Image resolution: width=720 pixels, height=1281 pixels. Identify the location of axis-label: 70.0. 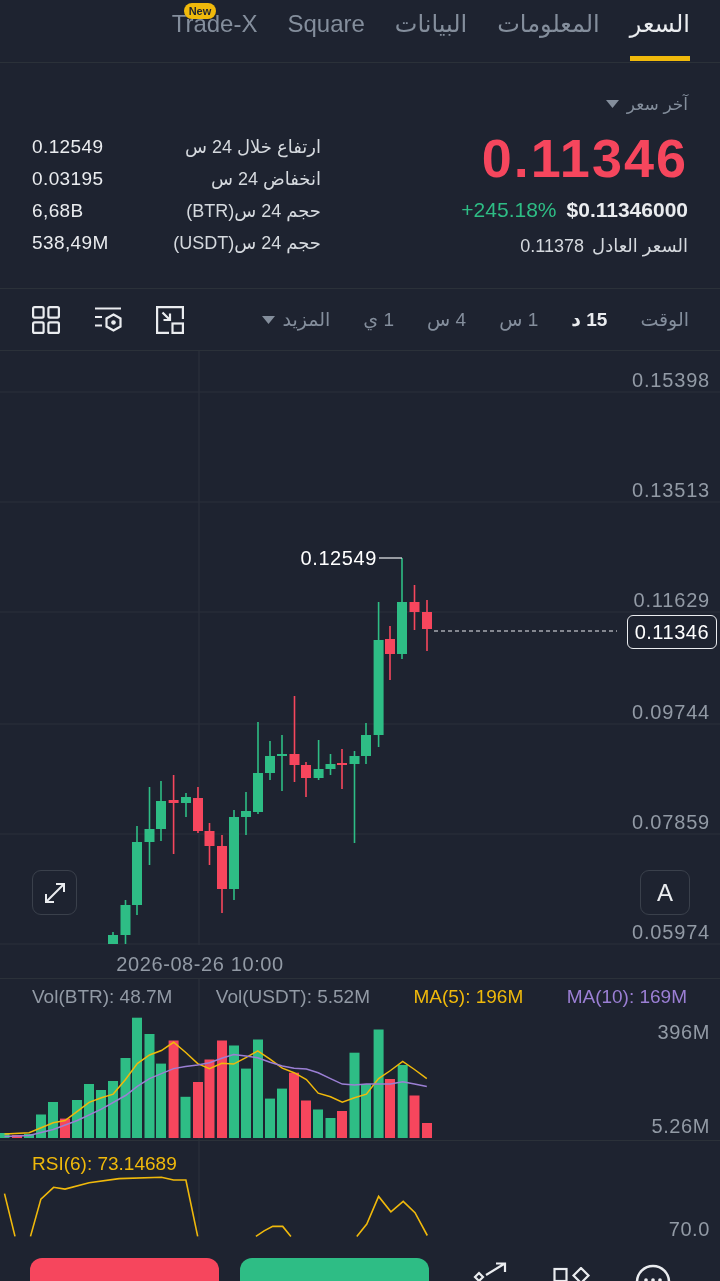
(689, 1229).